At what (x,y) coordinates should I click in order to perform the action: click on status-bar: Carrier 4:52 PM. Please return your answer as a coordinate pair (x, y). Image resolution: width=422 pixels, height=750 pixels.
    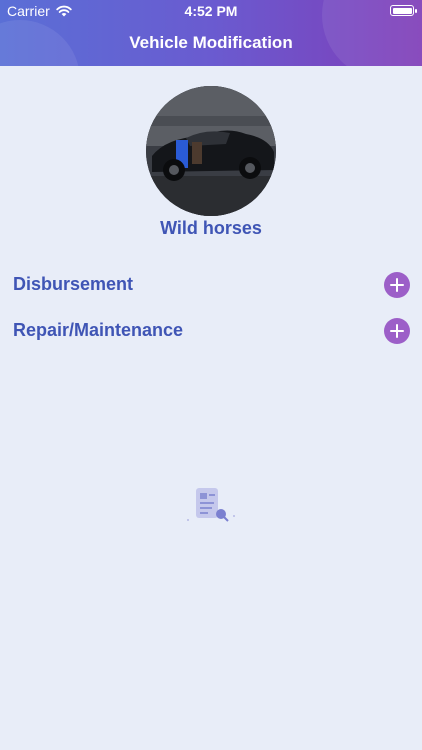
    Looking at the image, I should click on (211, 11).